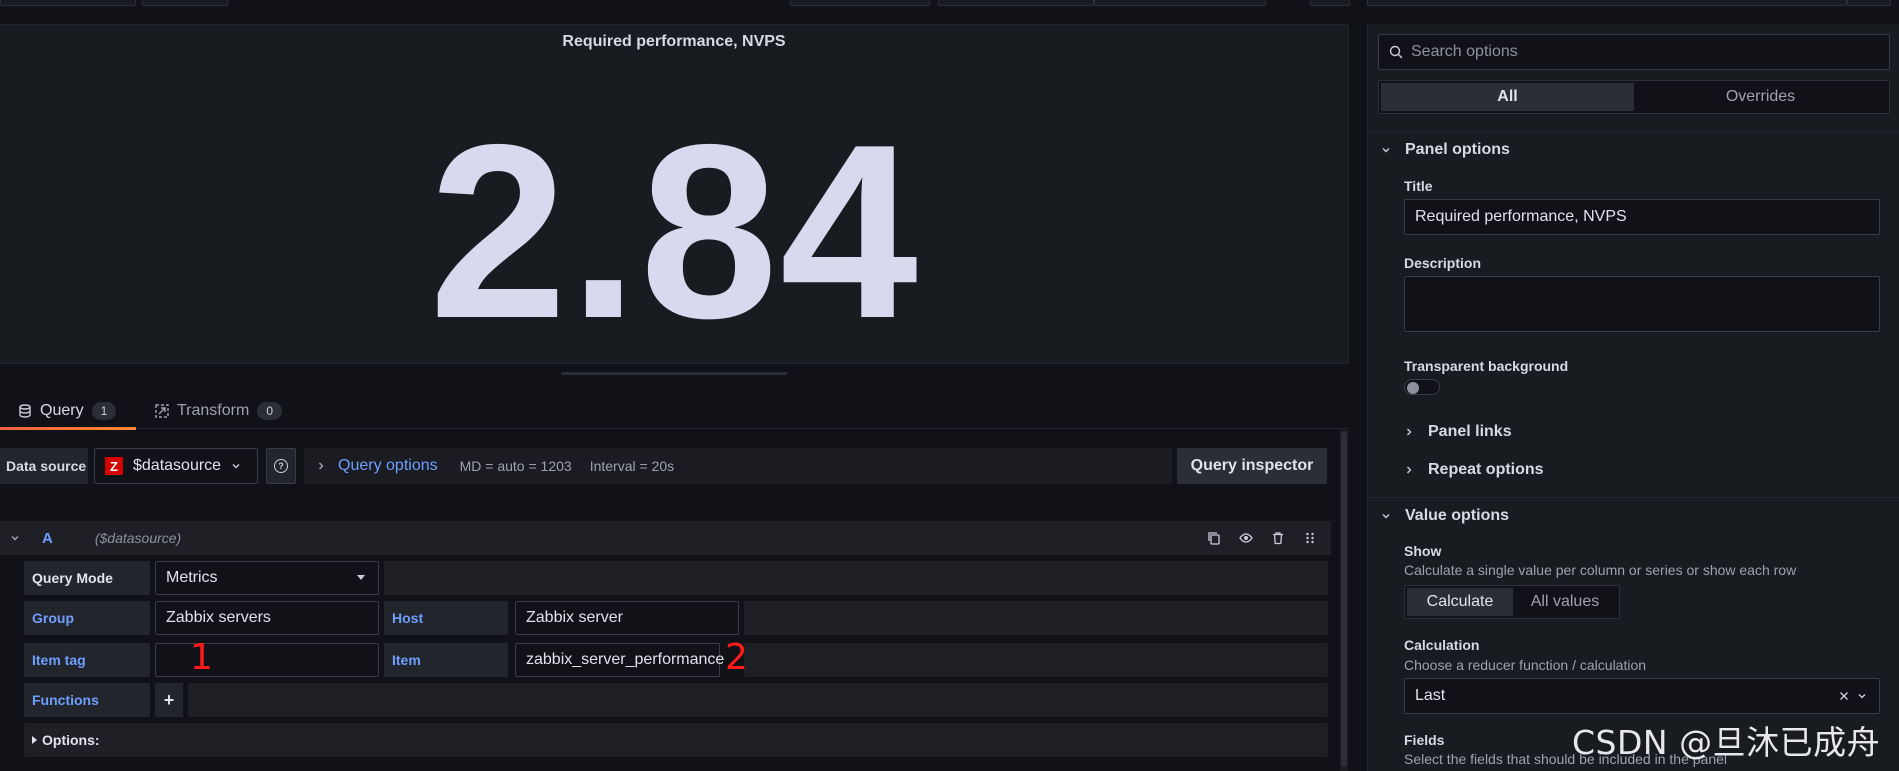 This screenshot has width=1899, height=771. Describe the element at coordinates (1642, 304) in the screenshot. I see `description-textarea` at that location.